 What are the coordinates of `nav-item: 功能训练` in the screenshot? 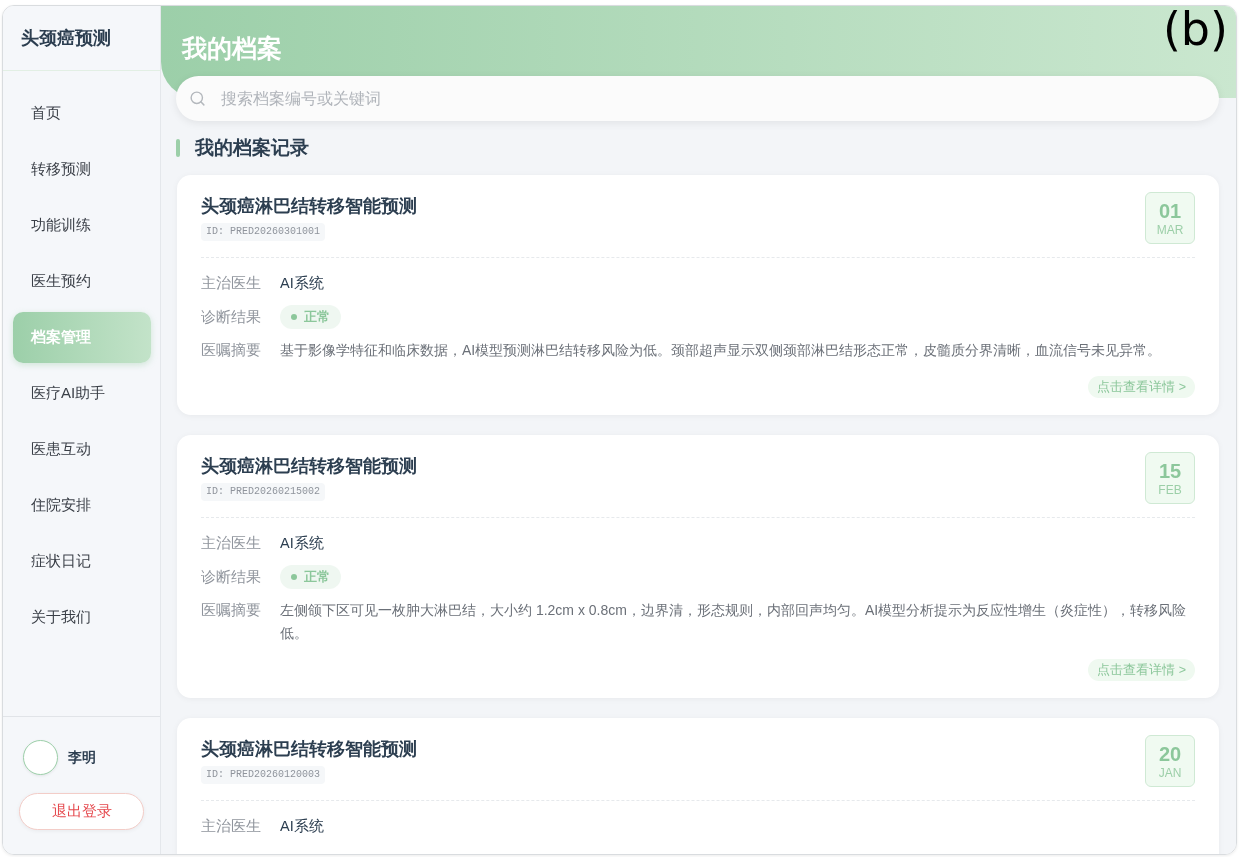 It's located at (82, 225).